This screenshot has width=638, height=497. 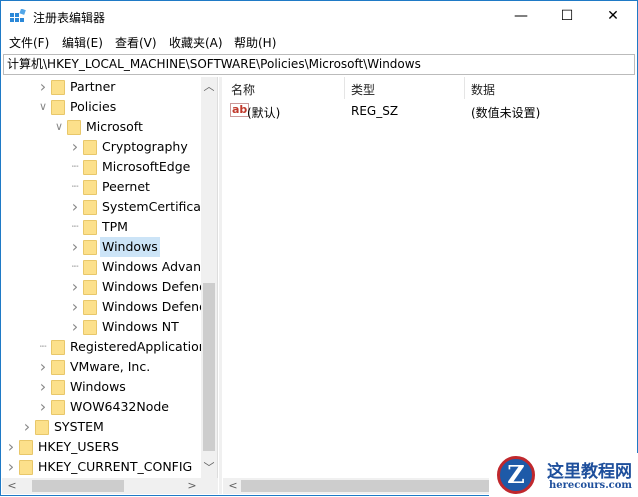 I want to click on tree-item: › Windows NT, so click(x=102, y=327).